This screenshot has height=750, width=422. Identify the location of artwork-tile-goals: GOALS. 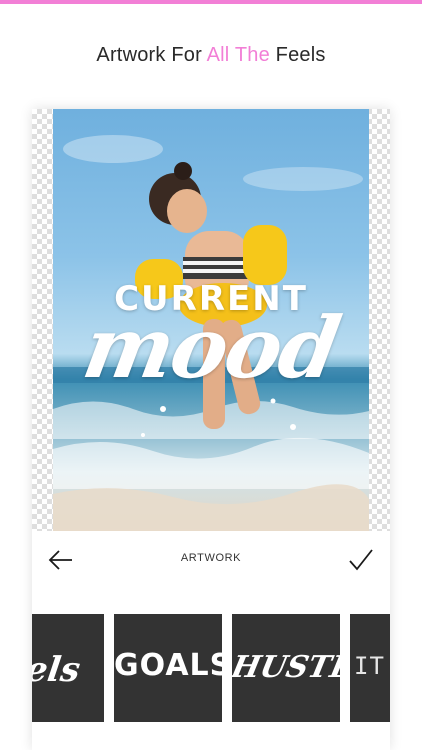
(168, 668).